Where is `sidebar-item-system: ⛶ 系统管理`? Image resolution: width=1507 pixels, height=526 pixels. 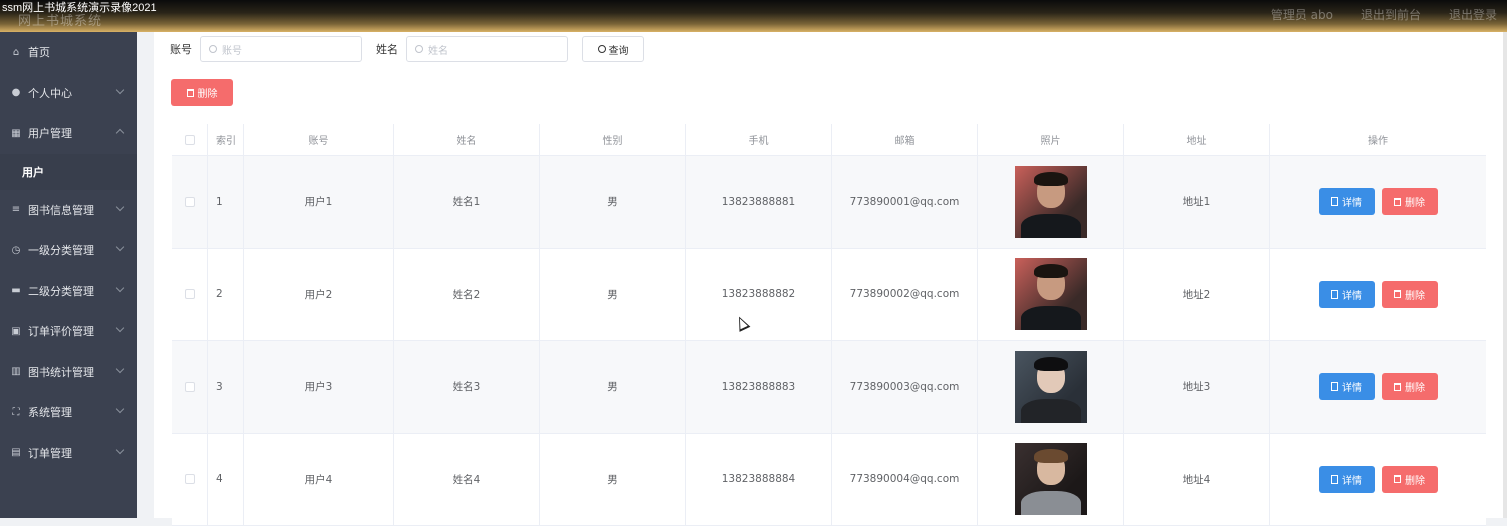
sidebar-item-system: ⛶ 系统管理 is located at coordinates (68, 412).